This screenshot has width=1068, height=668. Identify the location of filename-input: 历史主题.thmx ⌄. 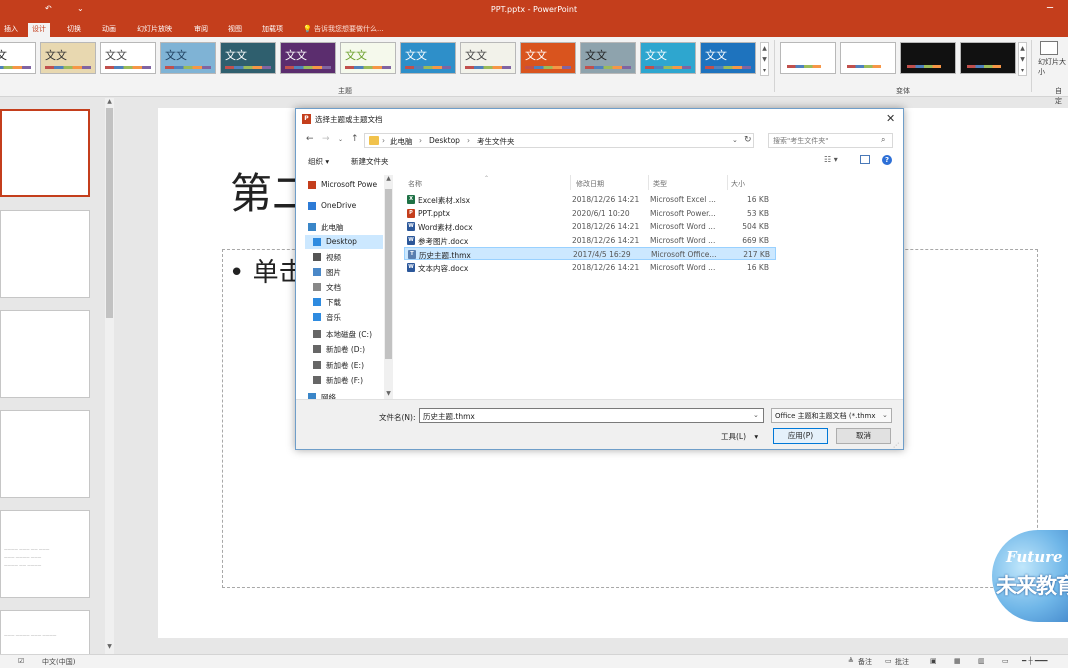
(591, 415).